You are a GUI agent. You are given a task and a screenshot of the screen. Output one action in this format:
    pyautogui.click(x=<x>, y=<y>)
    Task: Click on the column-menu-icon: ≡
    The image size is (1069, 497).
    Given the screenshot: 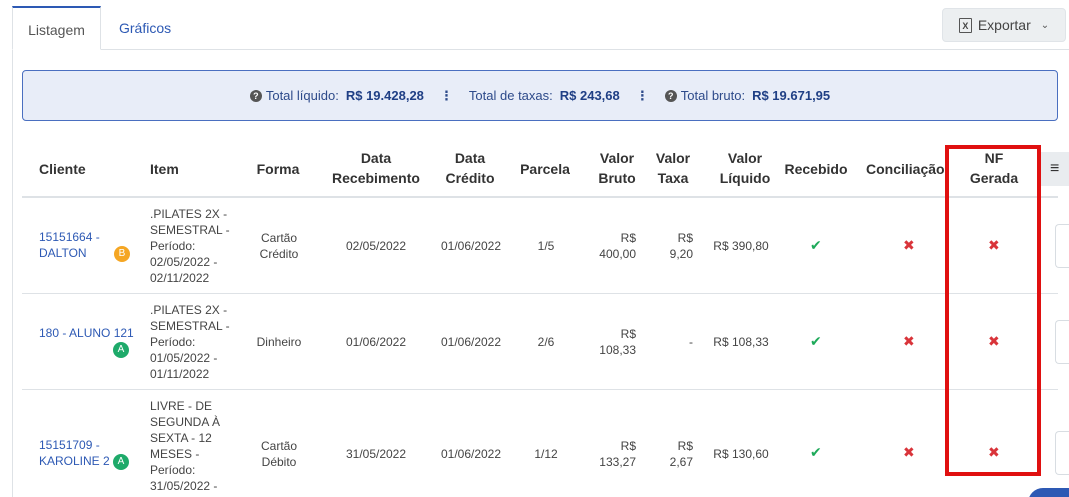 What is the action you would take?
    pyautogui.click(x=1054, y=169)
    